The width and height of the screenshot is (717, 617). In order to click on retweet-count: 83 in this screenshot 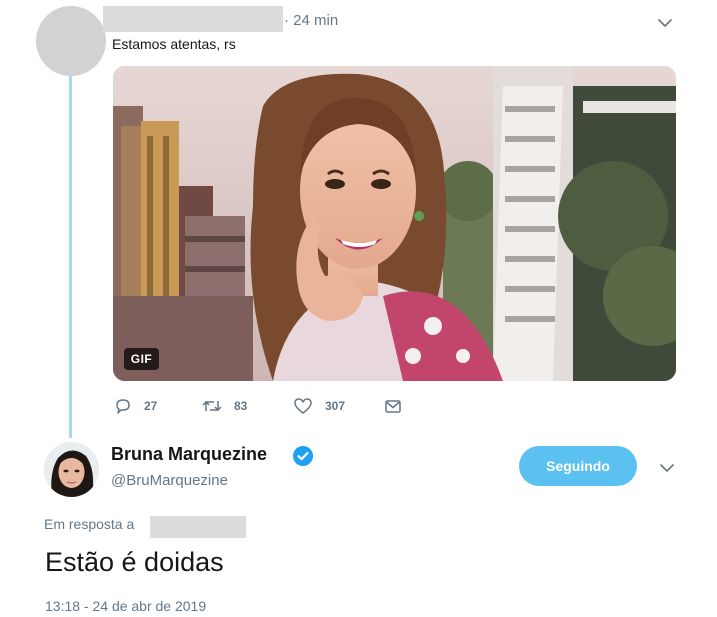, I will do `click(241, 406)`.